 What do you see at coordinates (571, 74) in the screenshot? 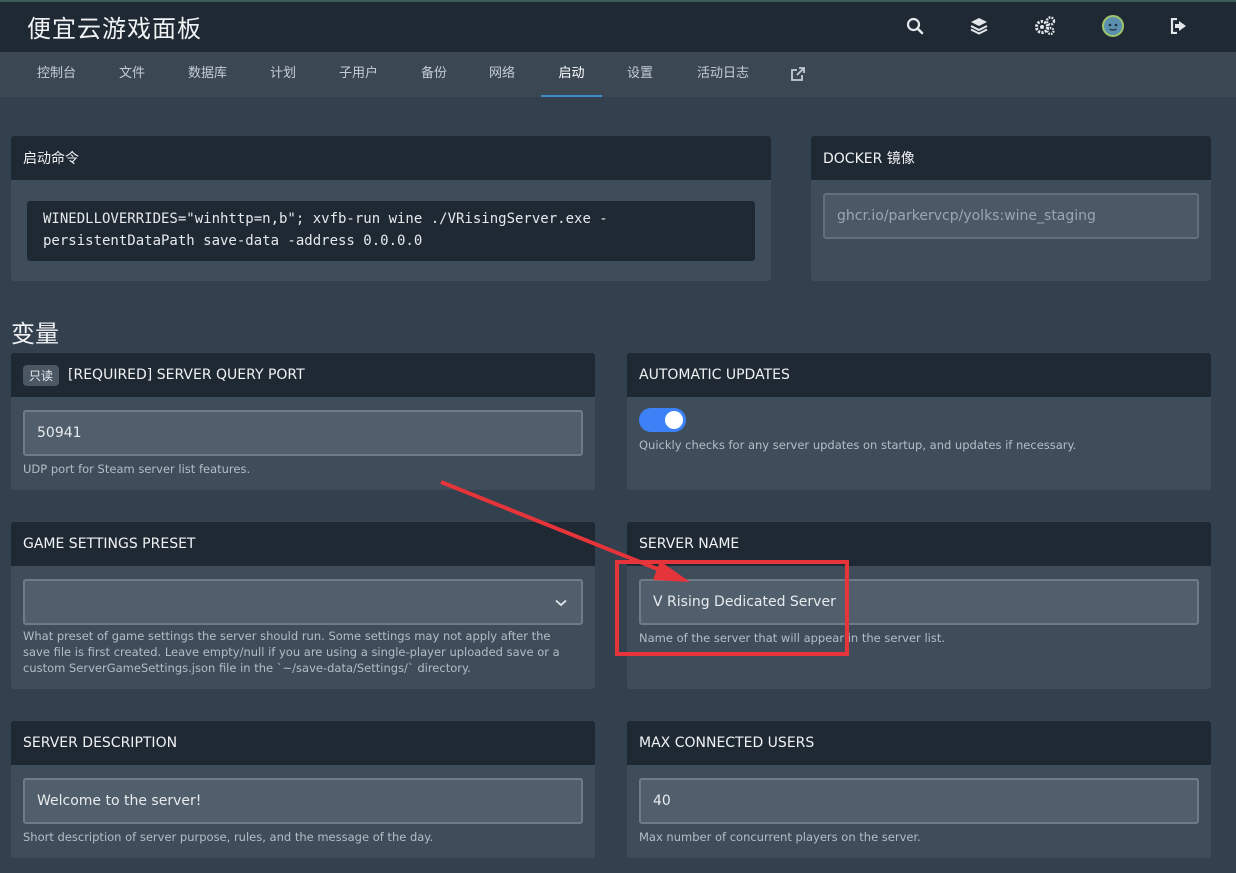
I see `tab-startup: 启动` at bounding box center [571, 74].